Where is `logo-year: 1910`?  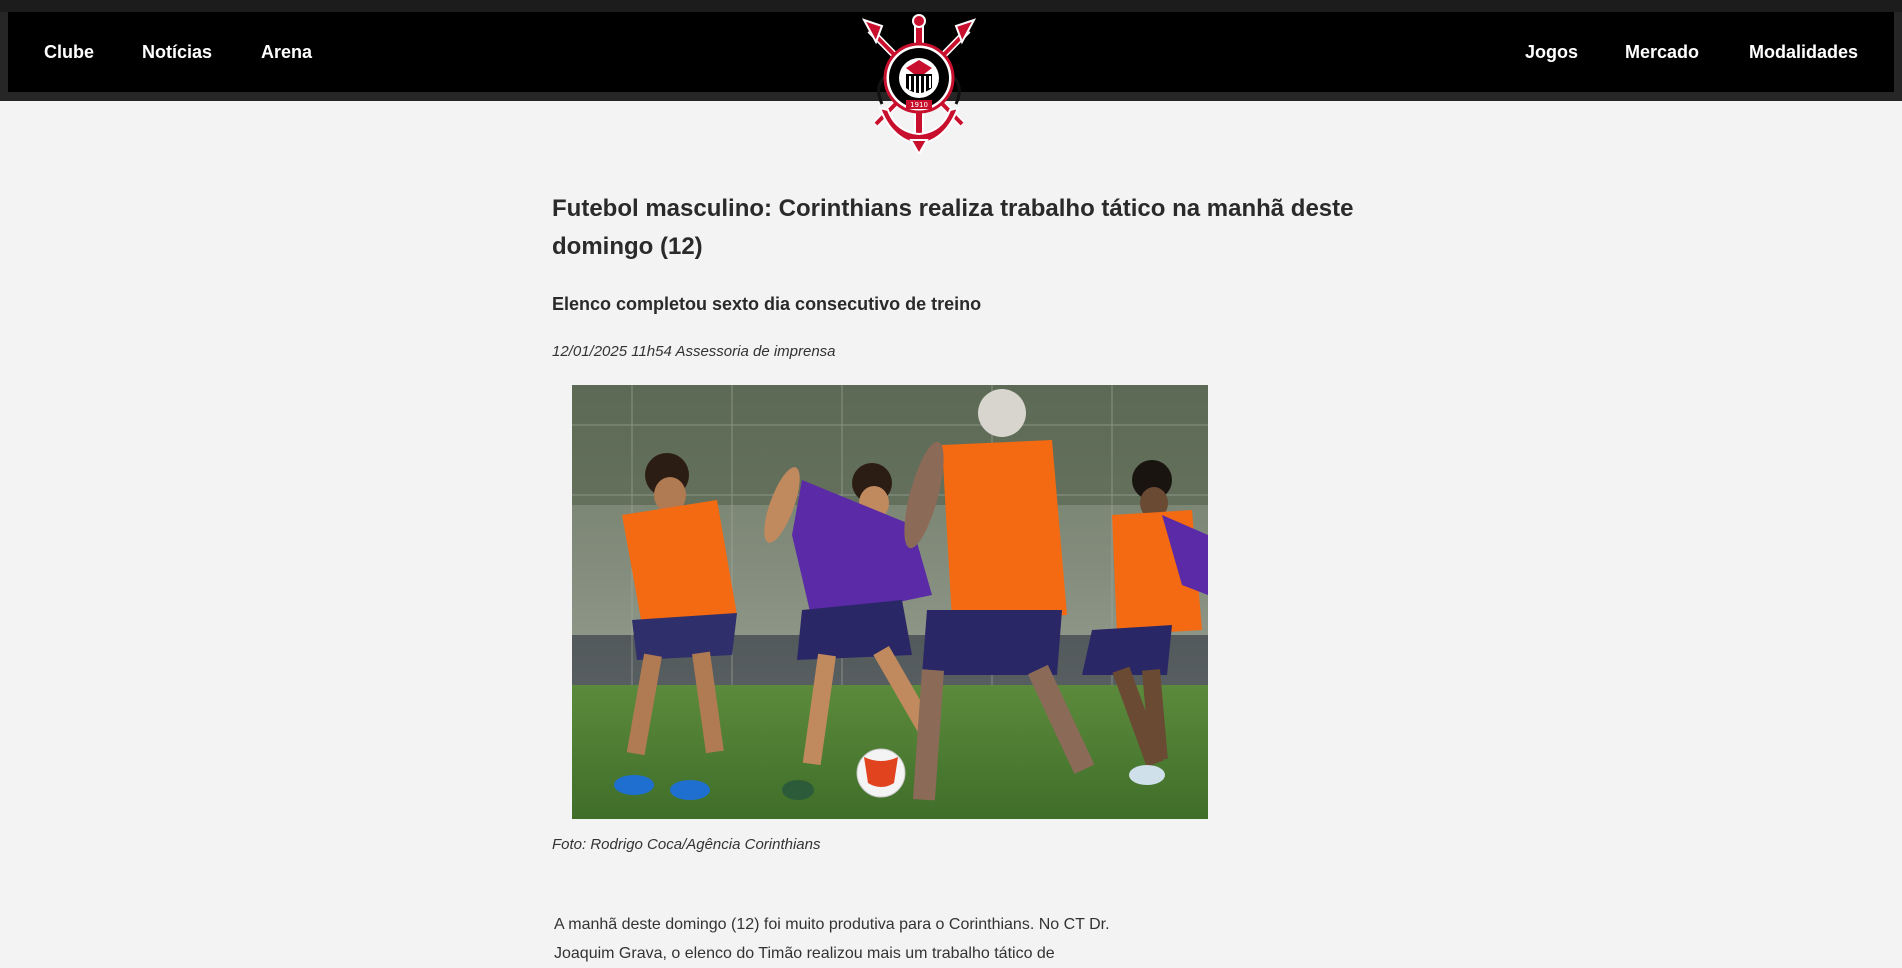
logo-year: 1910 is located at coordinates (919, 105).